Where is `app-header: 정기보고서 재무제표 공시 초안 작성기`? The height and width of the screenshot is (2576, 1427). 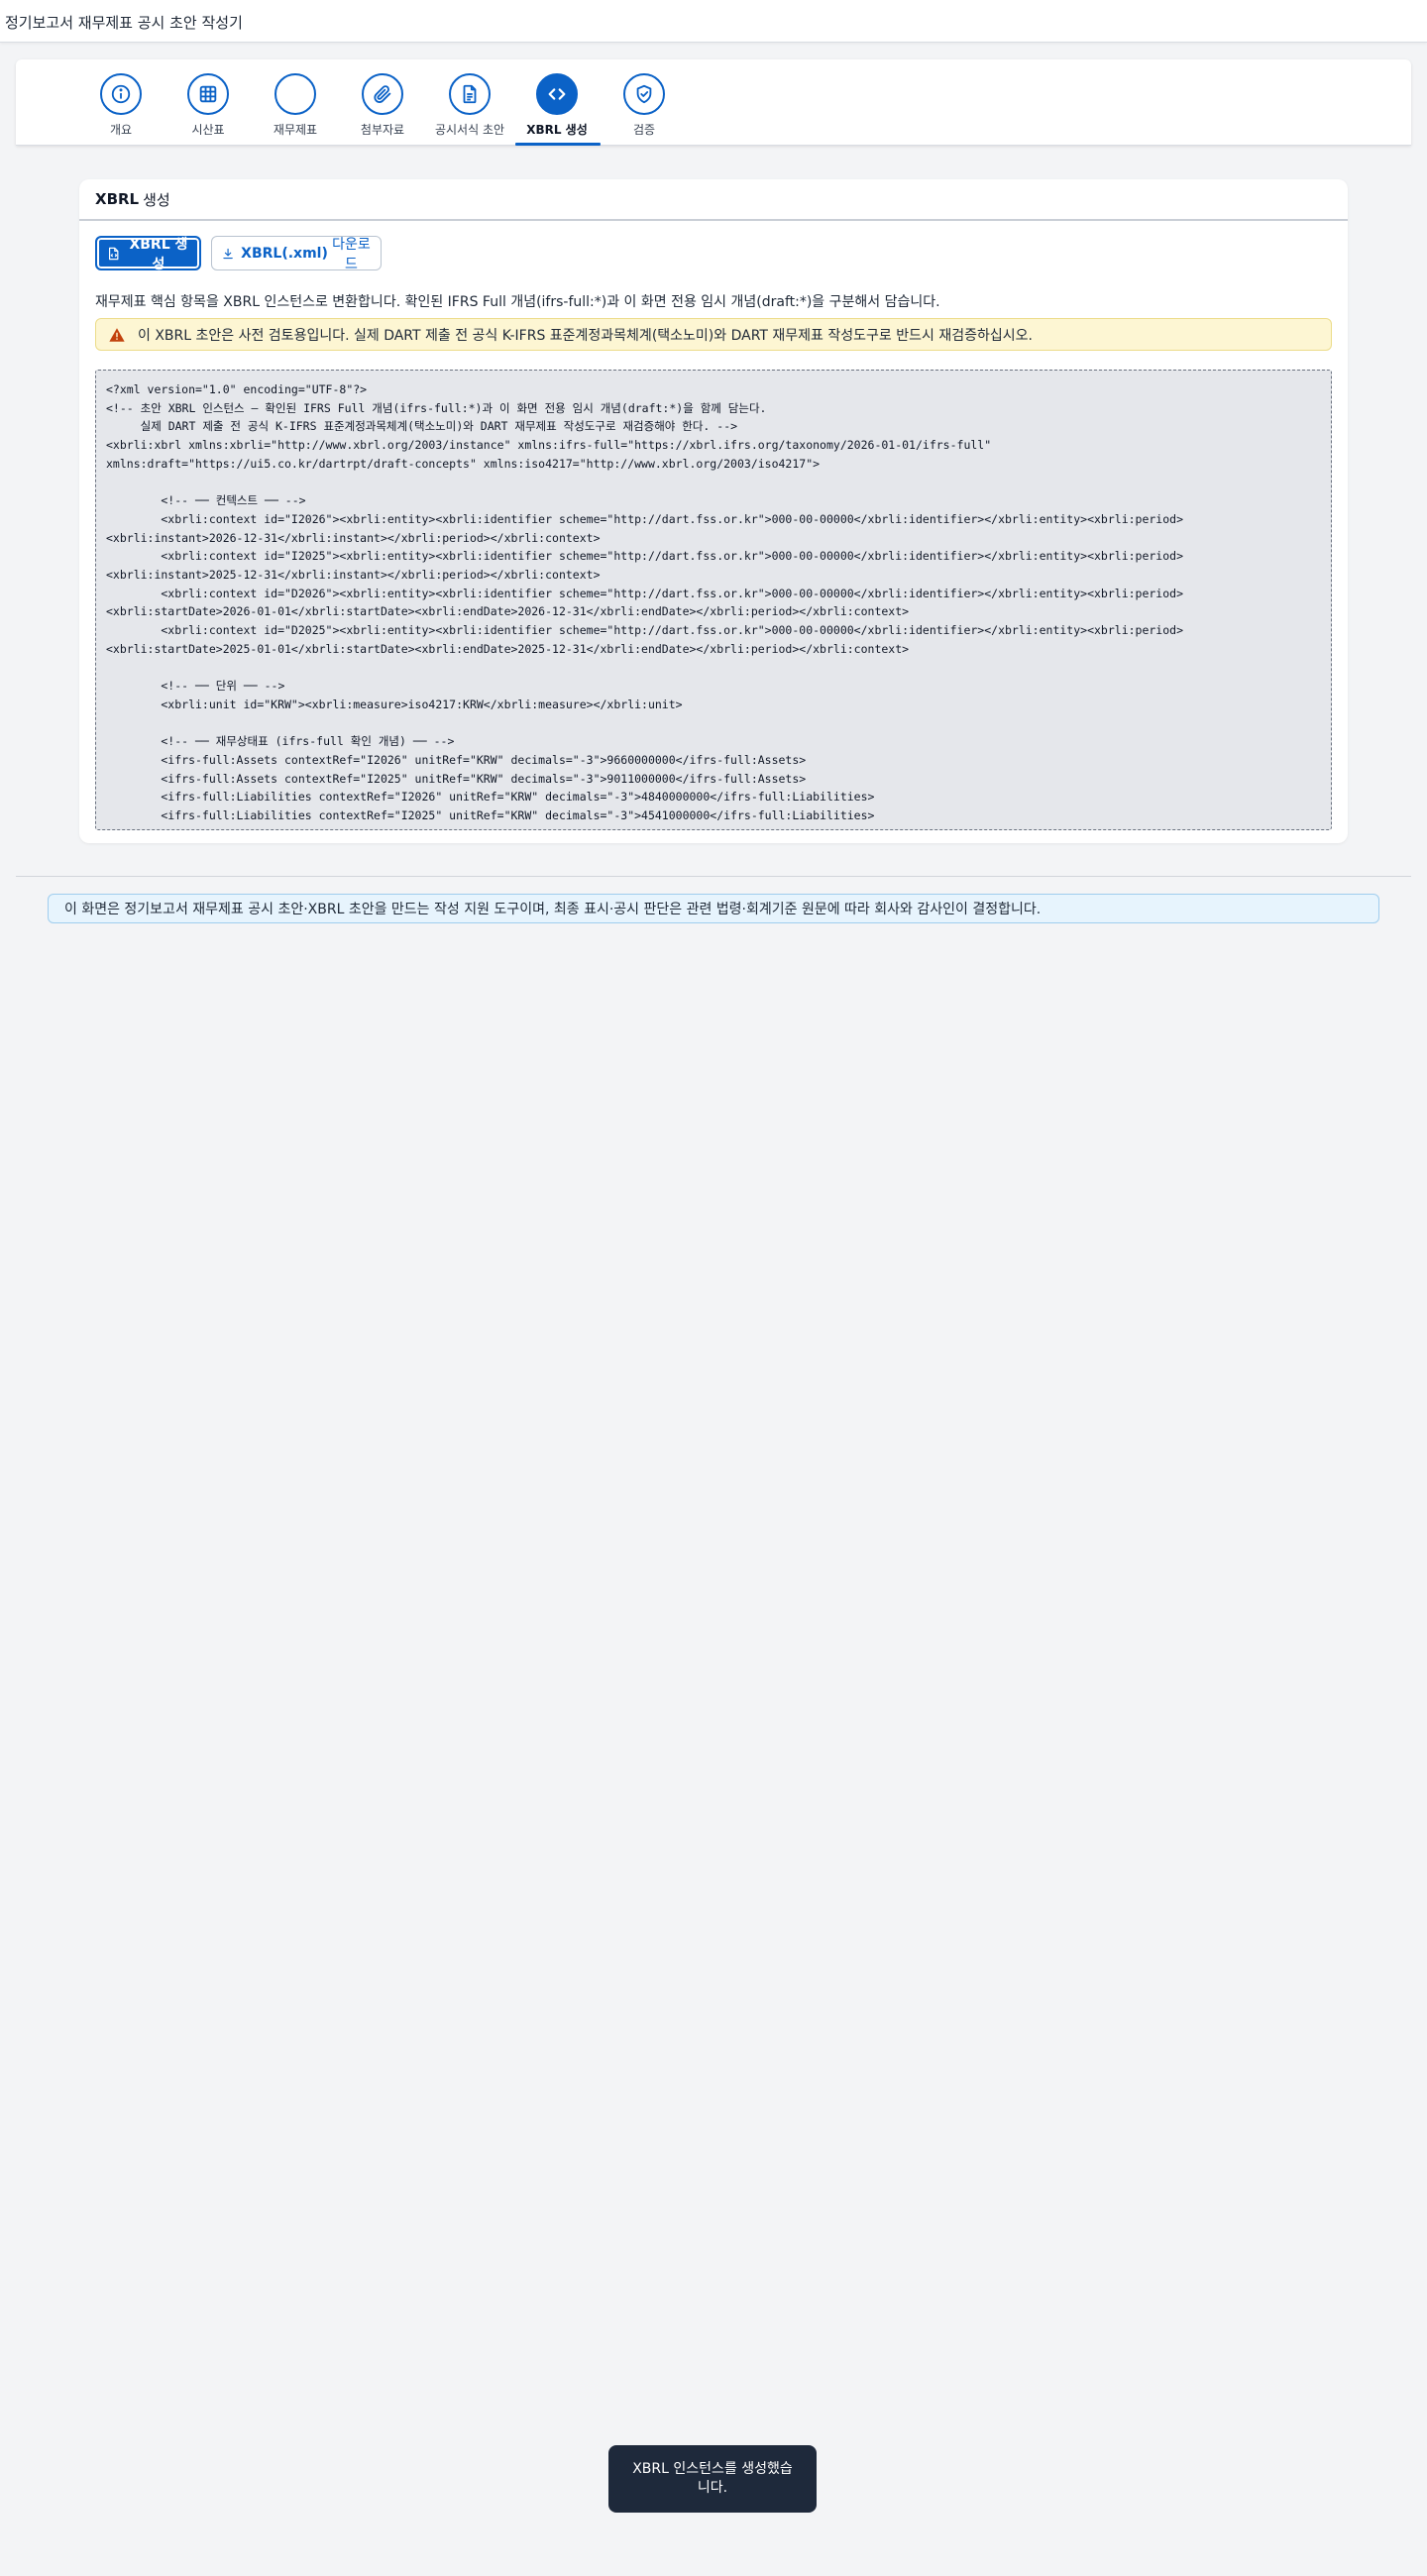 app-header: 정기보고서 재무제표 공시 초안 작성기 is located at coordinates (713, 21).